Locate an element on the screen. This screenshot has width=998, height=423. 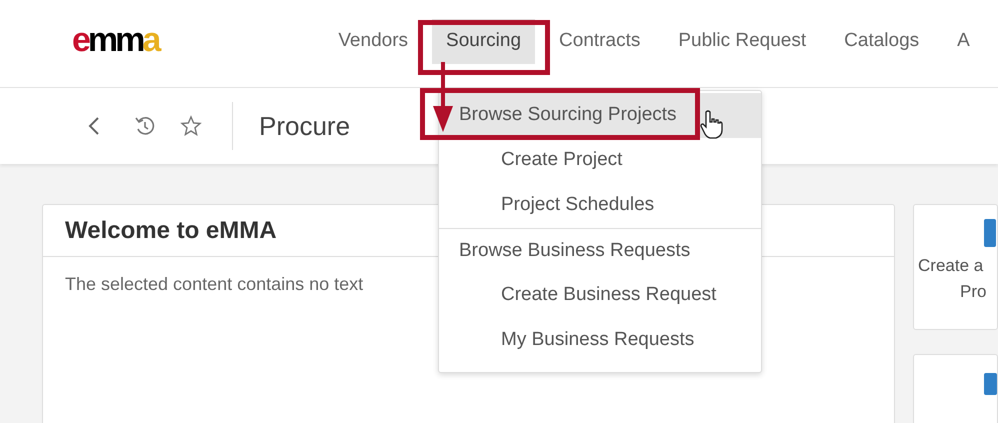
nav-tab: Catalogs is located at coordinates (882, 41).